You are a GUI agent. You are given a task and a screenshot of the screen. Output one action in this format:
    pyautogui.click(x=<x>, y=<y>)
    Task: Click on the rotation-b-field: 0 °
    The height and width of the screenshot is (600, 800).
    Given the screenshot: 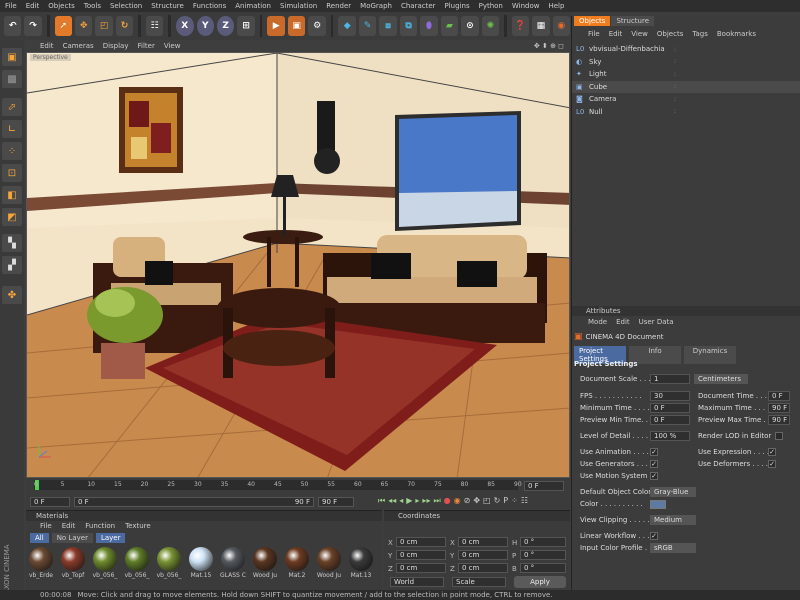 What is the action you would take?
    pyautogui.click(x=543, y=568)
    